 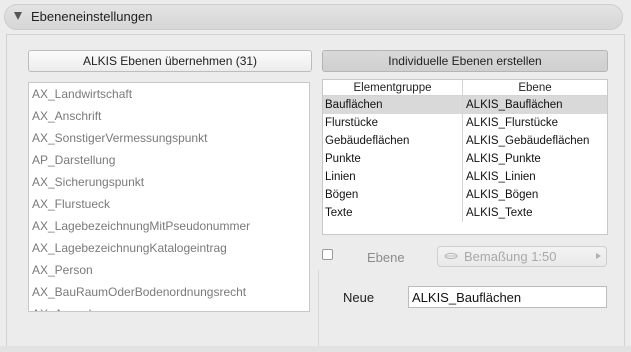 I want to click on cell-ebene: ALKIS_Flurstücke, so click(x=512, y=123).